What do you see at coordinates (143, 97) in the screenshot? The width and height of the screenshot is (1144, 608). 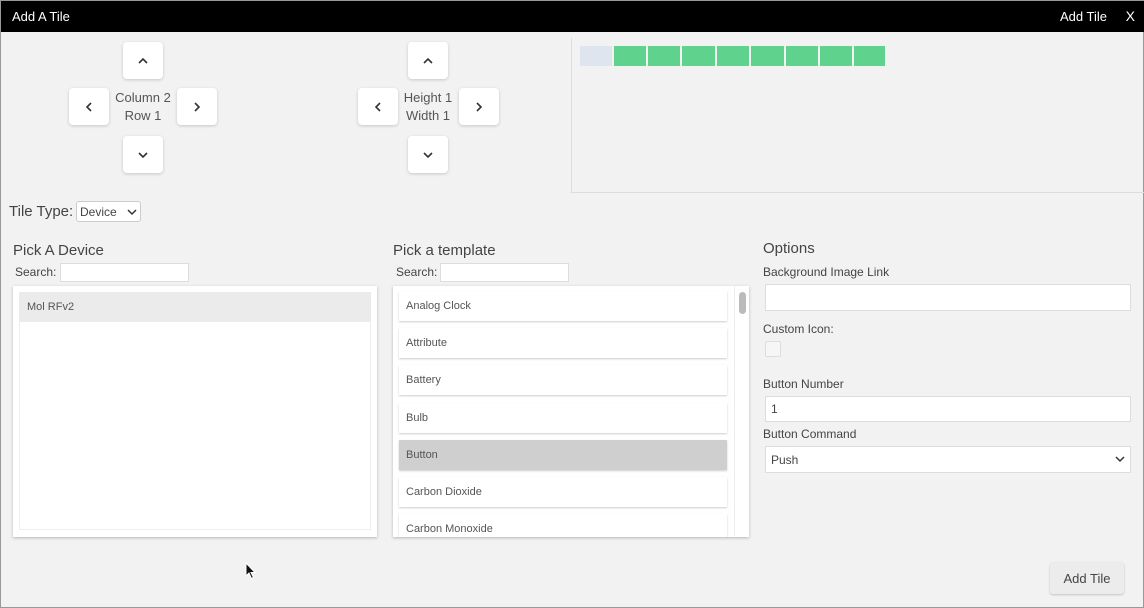 I see `column-text: Column 2` at bounding box center [143, 97].